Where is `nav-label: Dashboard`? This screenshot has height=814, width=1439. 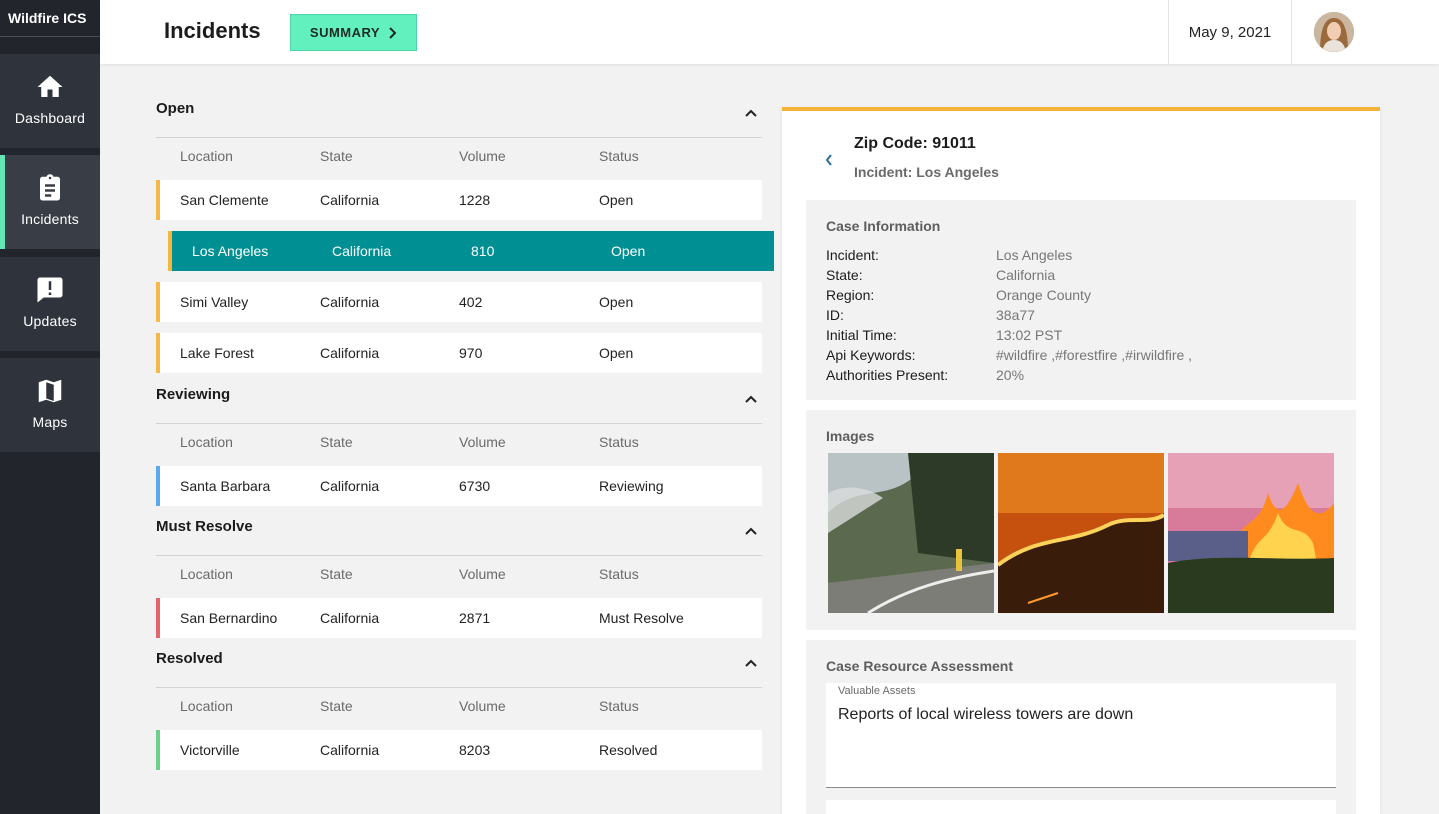
nav-label: Dashboard is located at coordinates (50, 118).